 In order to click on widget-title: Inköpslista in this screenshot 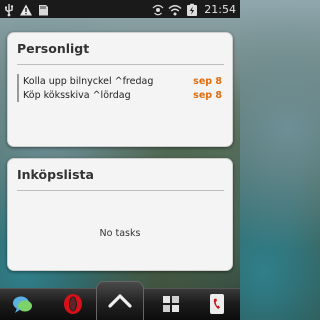, I will do `click(55, 174)`.